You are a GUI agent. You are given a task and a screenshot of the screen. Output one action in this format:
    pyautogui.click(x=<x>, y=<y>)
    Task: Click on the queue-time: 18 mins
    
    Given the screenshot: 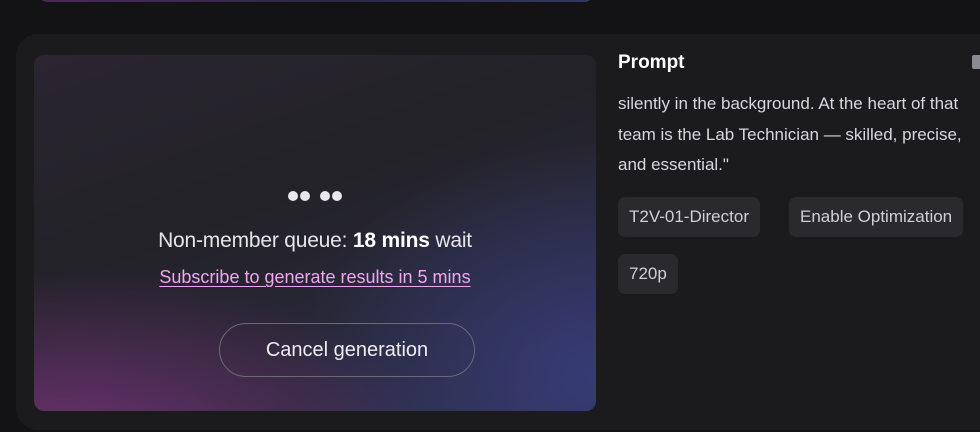 What is the action you would take?
    pyautogui.click(x=391, y=240)
    